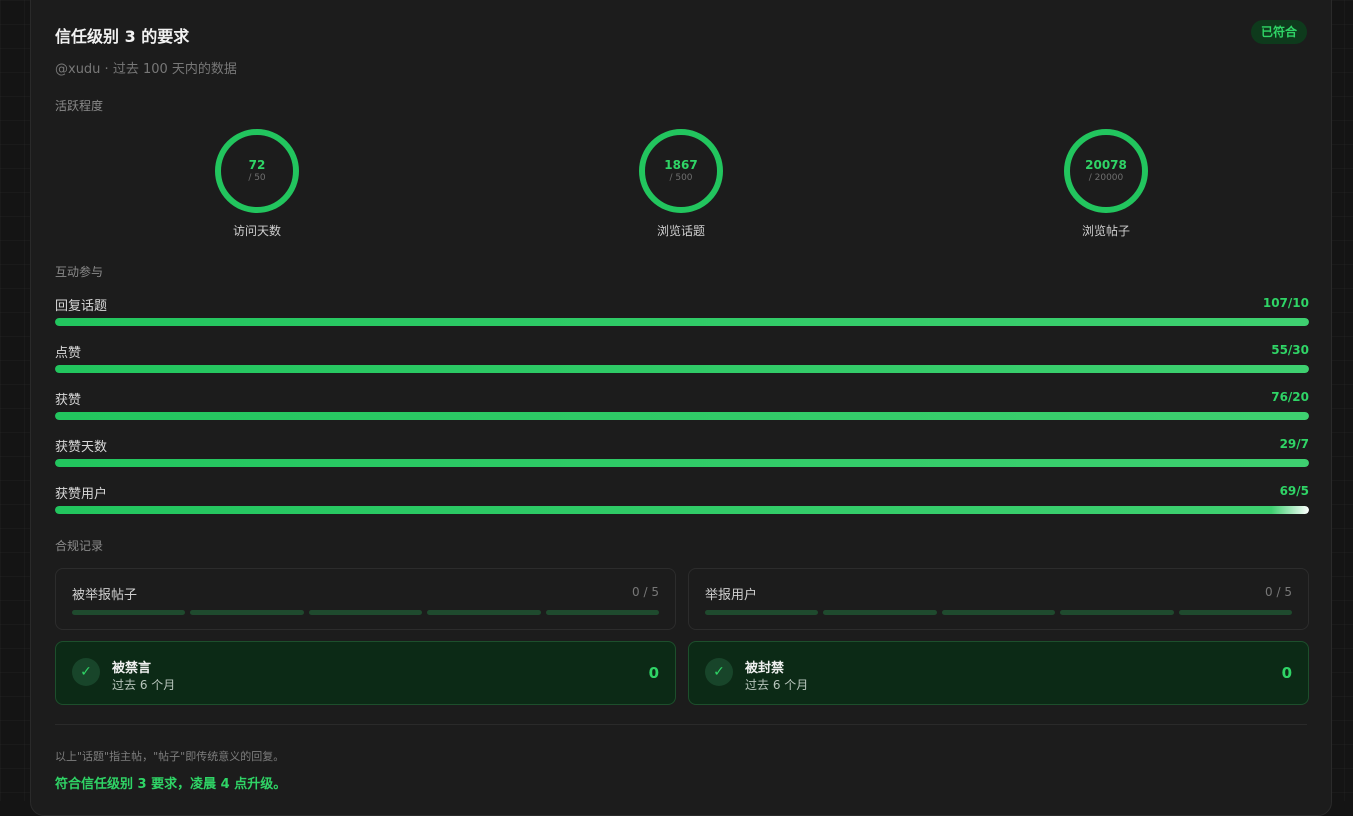  Describe the element at coordinates (1294, 491) in the screenshot. I see `bar-value: 69/5` at that location.